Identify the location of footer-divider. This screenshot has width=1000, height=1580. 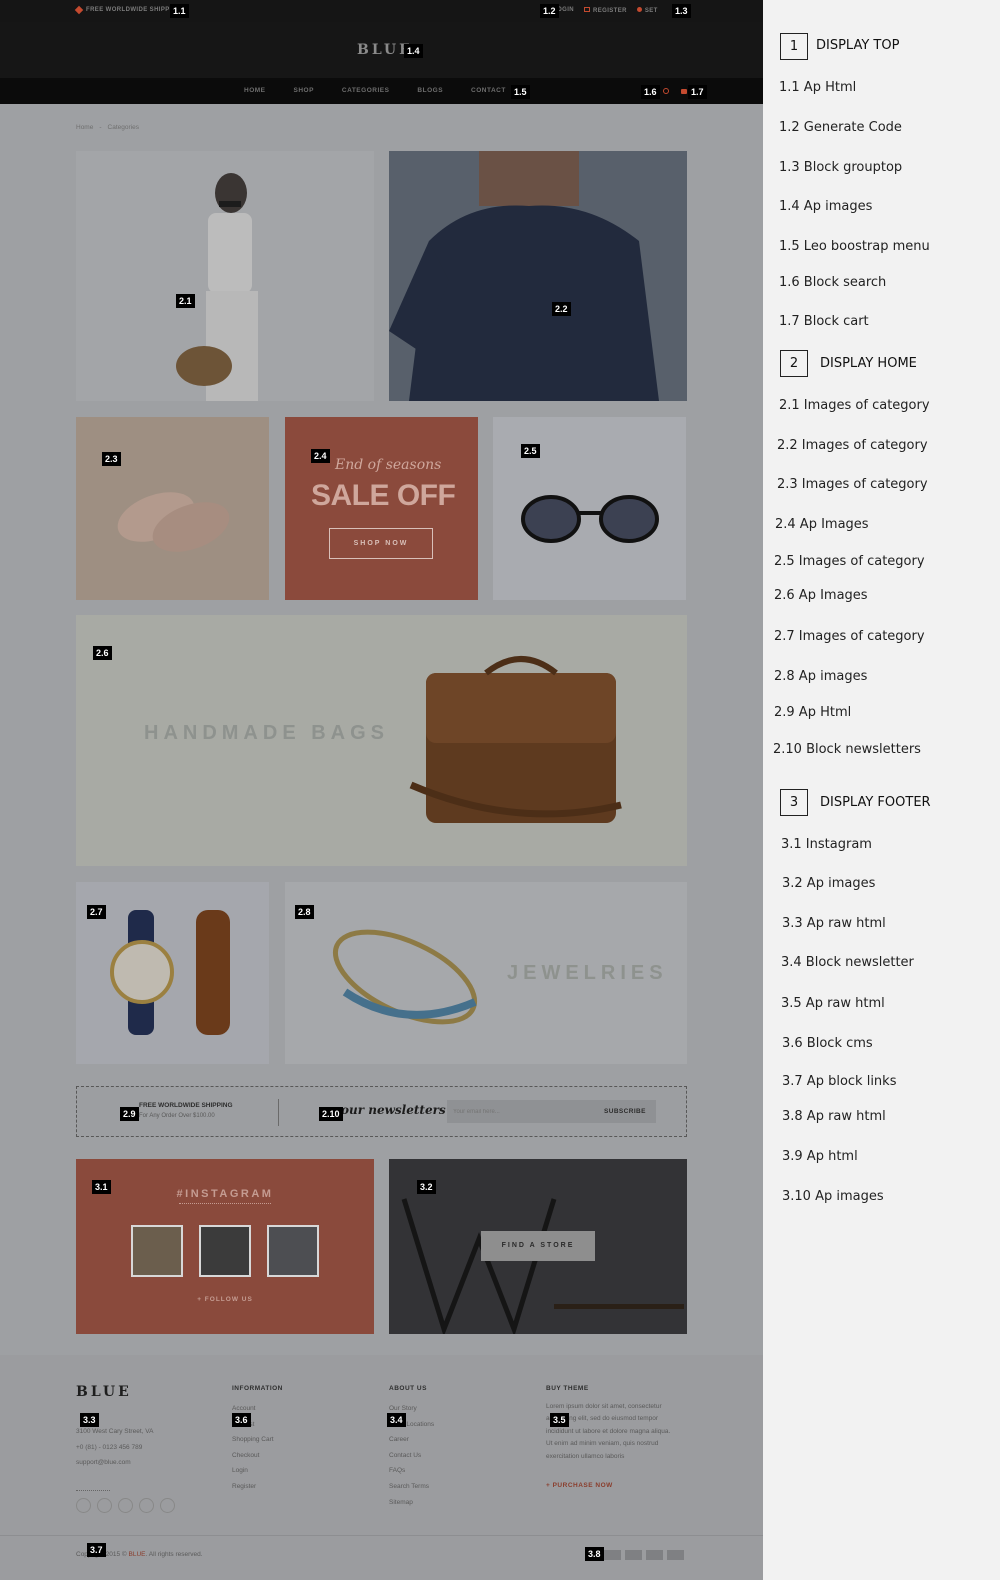
(93, 1490).